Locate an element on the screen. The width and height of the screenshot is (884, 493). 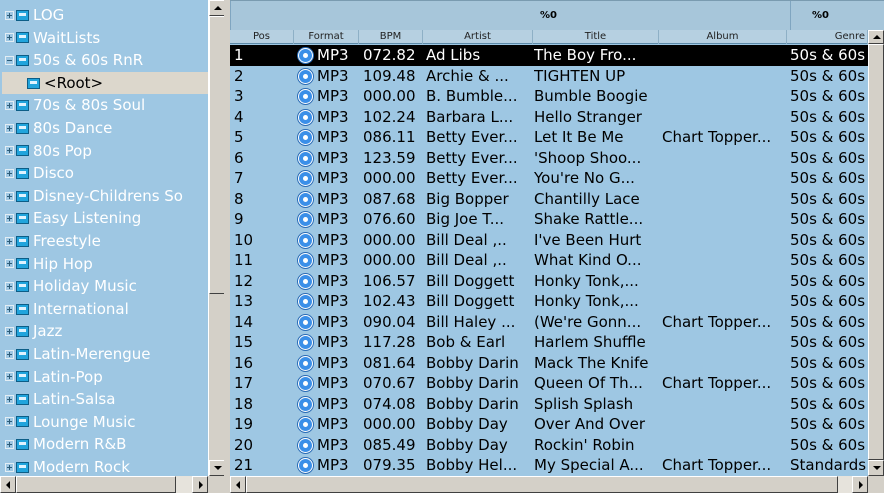
collapse-icon is located at coordinates (9, 60).